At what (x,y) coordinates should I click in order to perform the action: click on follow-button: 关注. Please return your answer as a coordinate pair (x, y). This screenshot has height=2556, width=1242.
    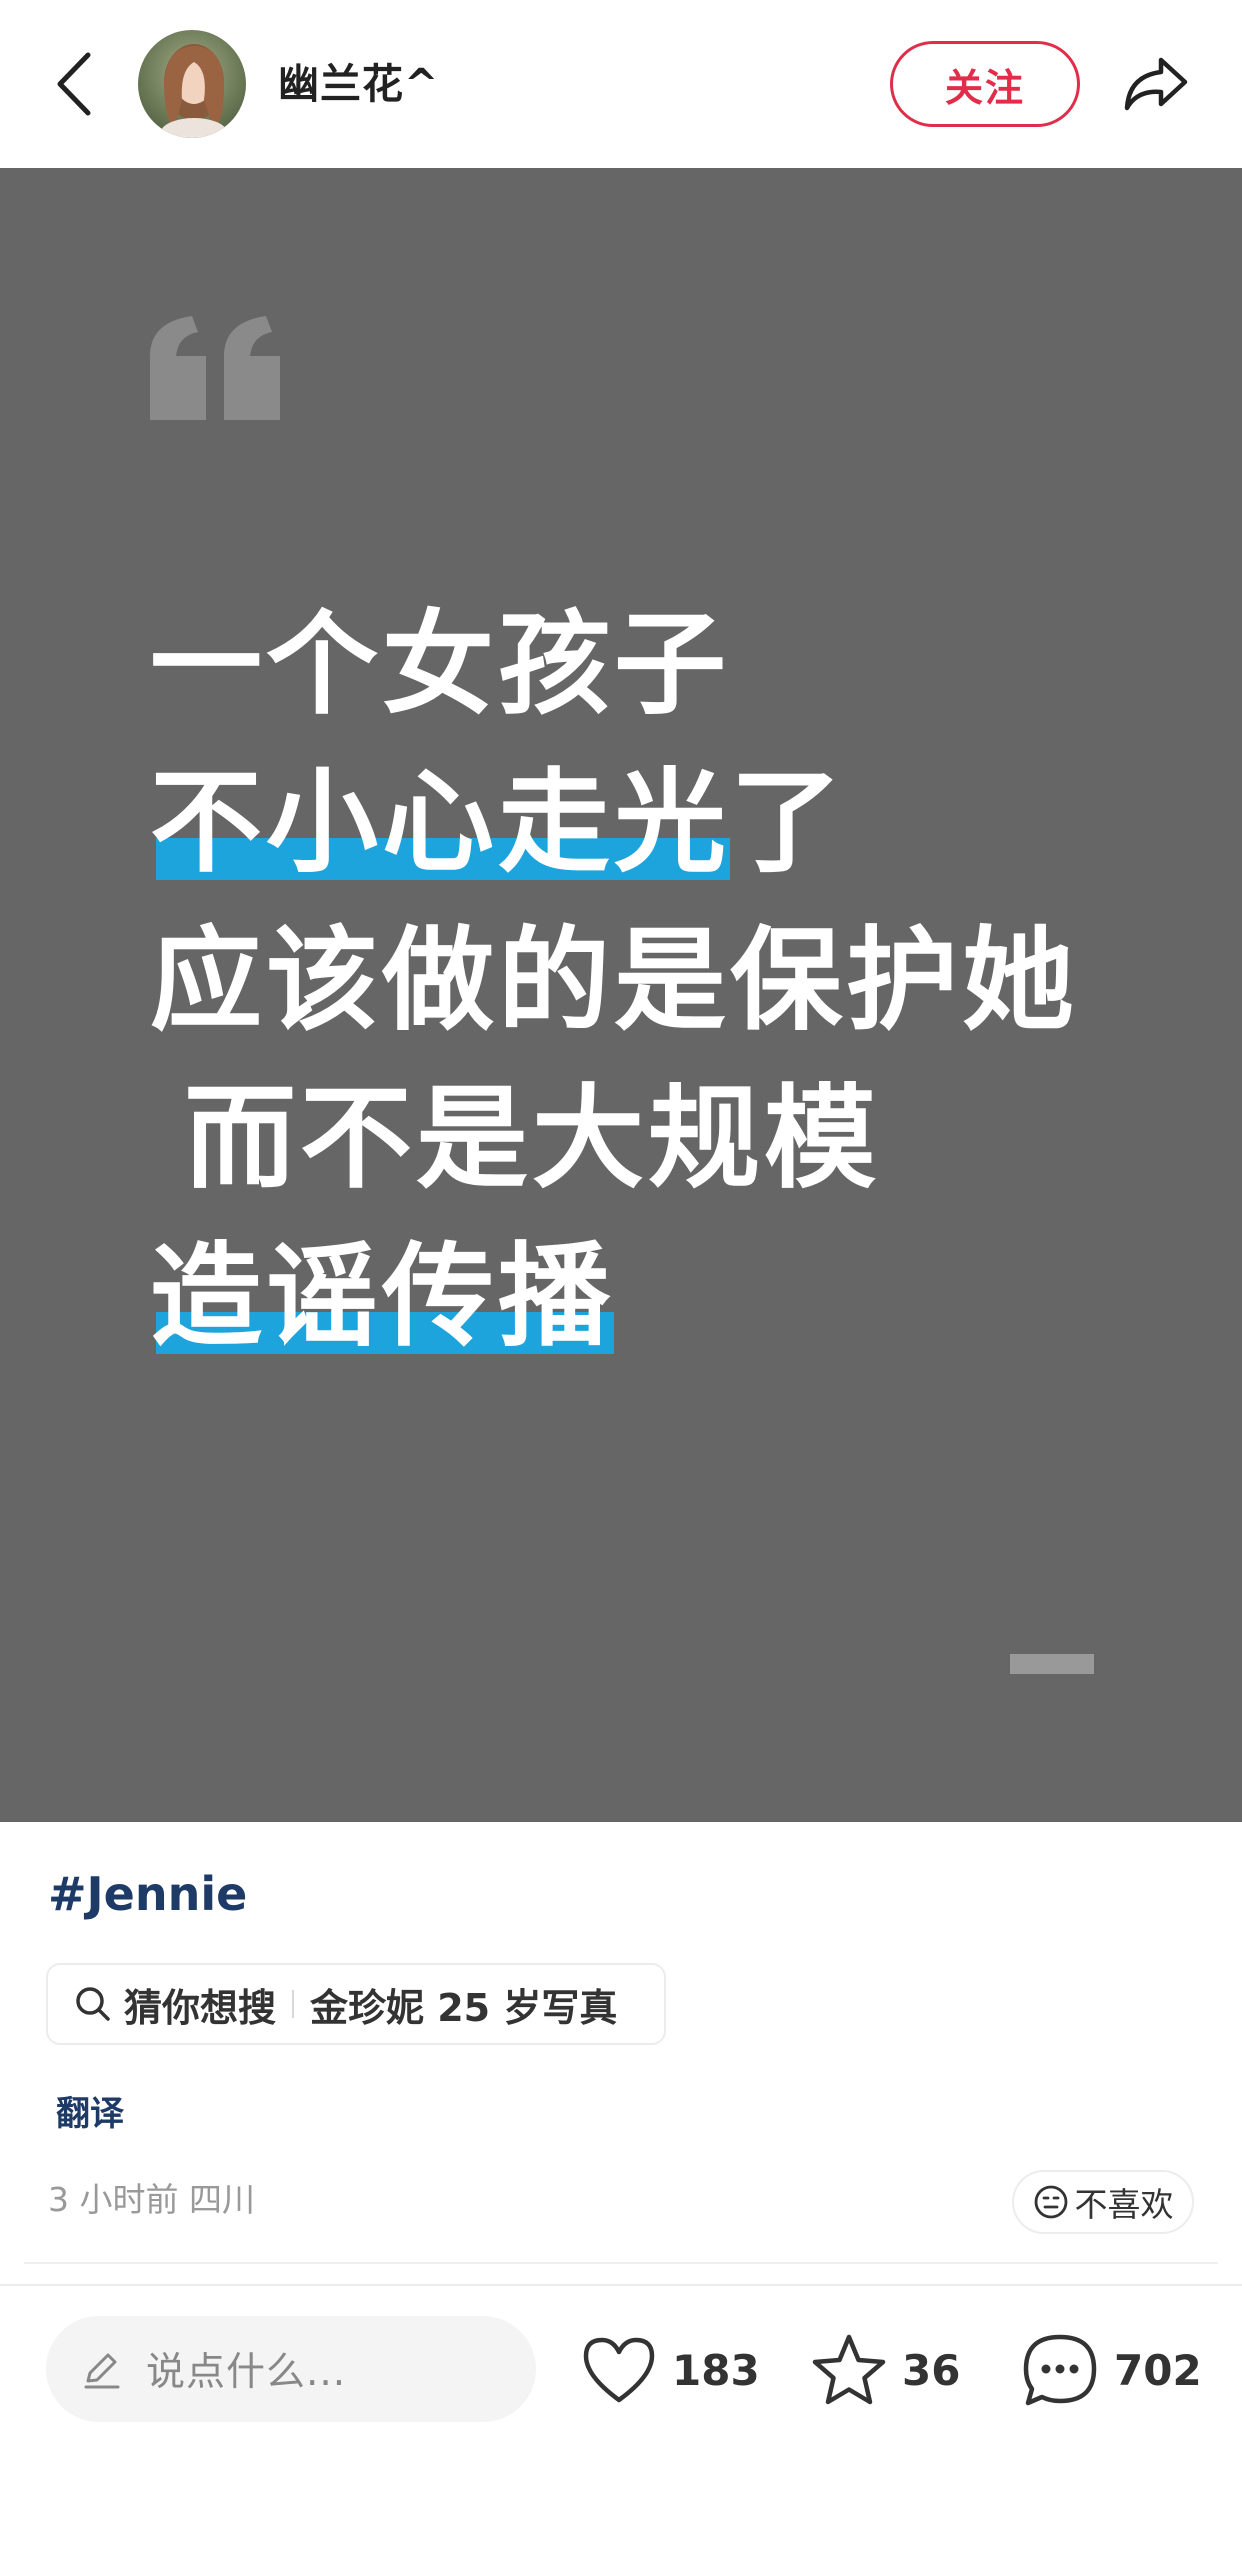
    Looking at the image, I should click on (985, 84).